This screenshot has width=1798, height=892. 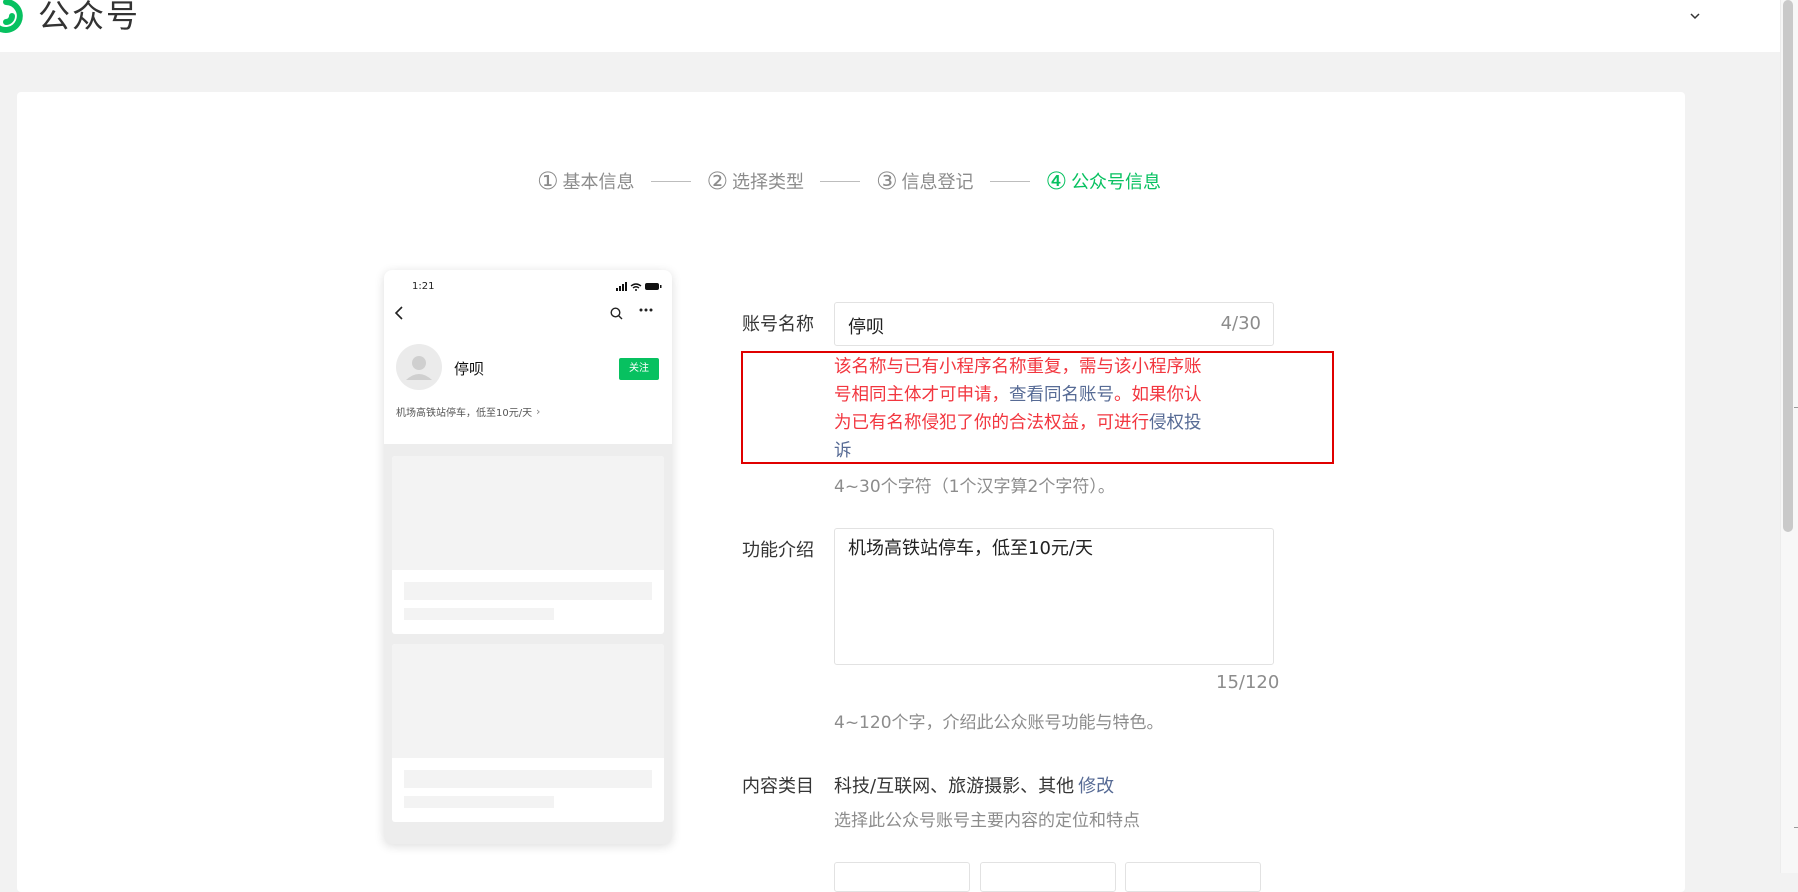 What do you see at coordinates (974, 487) in the screenshot?
I see `account-name-hint: 4~30个字符（1个汉字算2个字符）。` at bounding box center [974, 487].